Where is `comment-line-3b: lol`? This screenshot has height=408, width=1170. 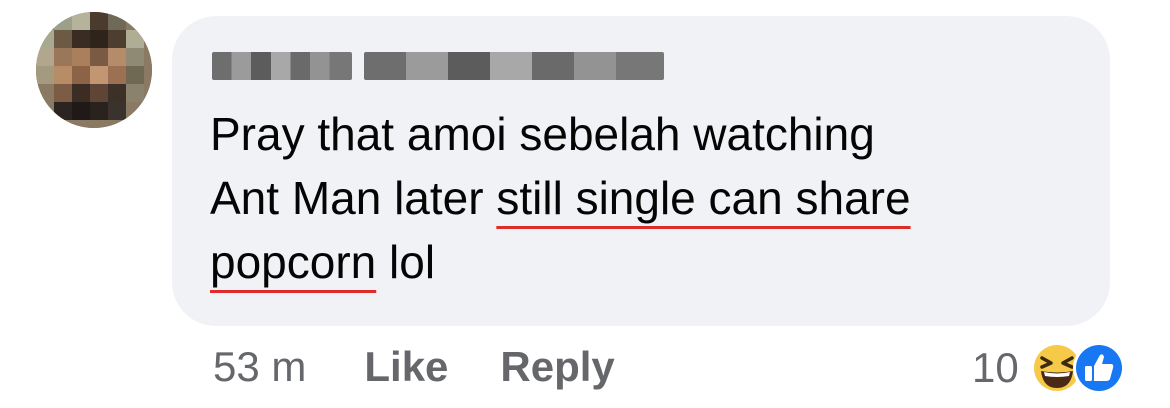
comment-line-3b: lol is located at coordinates (406, 262).